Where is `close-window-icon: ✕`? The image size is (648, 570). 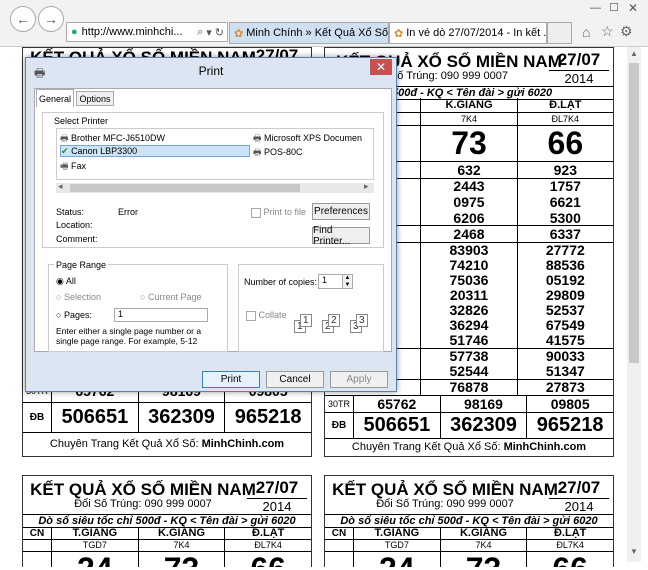 close-window-icon: ✕ is located at coordinates (633, 8).